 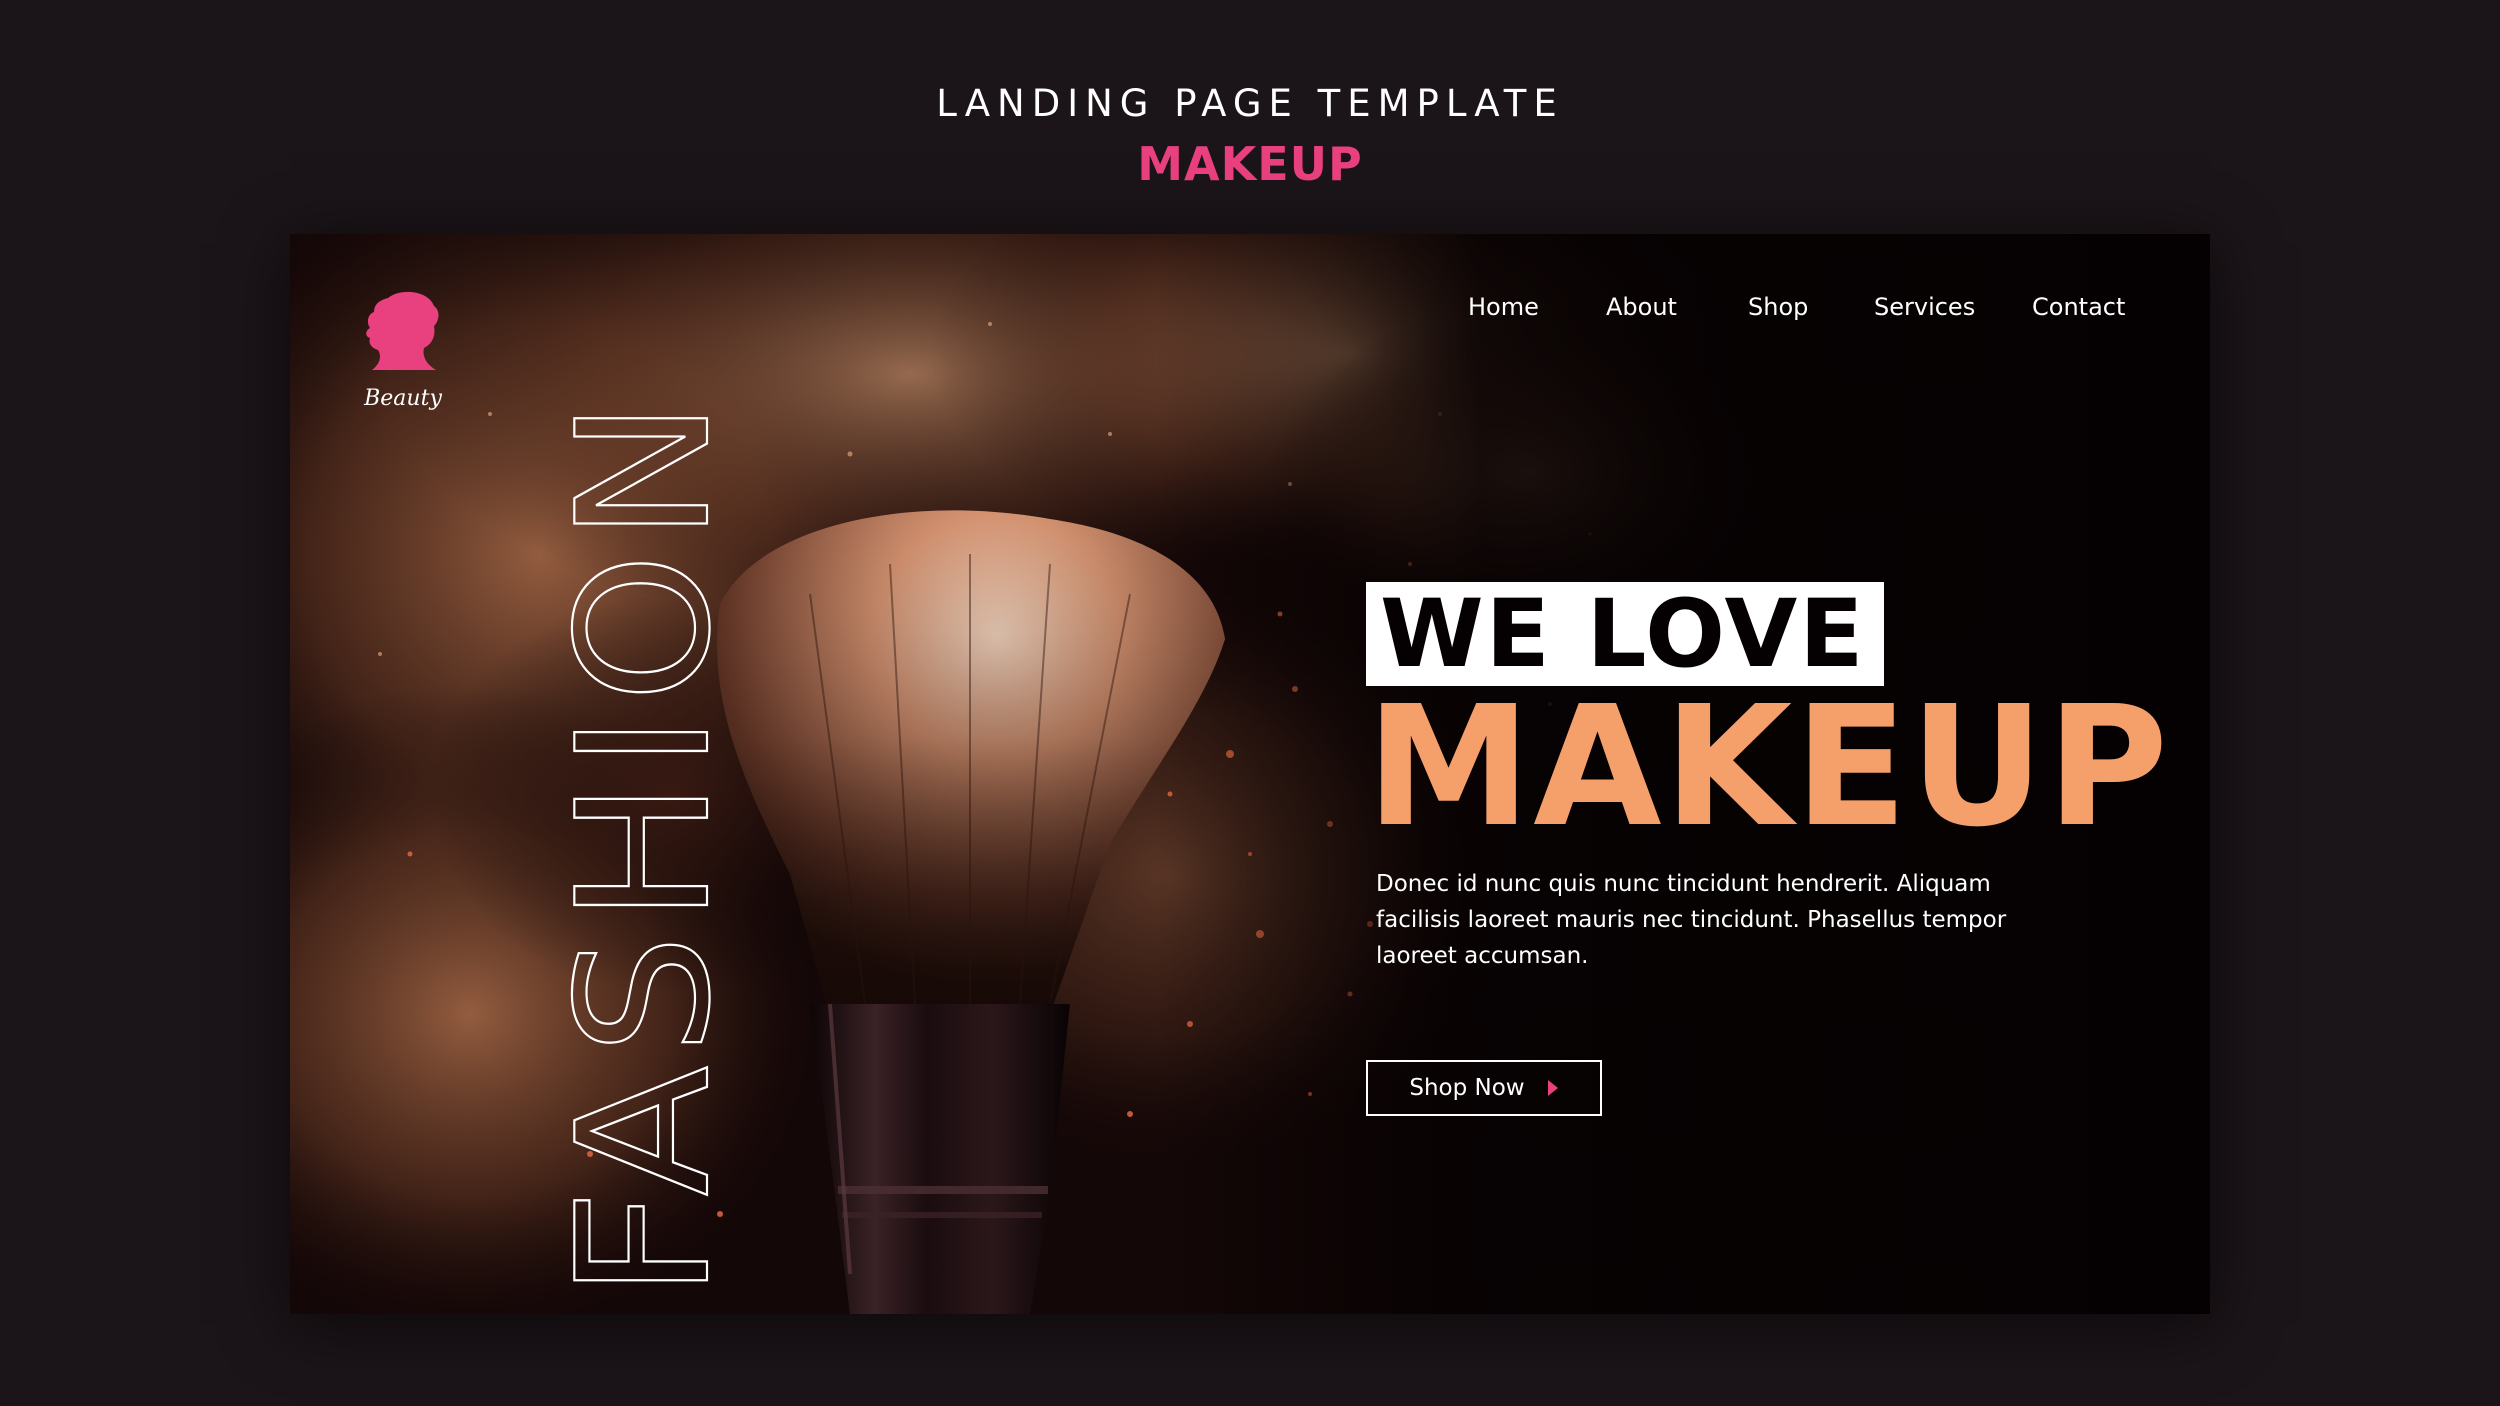 I want to click on fashion-vertical-word: FASHION, so click(x=640, y=844).